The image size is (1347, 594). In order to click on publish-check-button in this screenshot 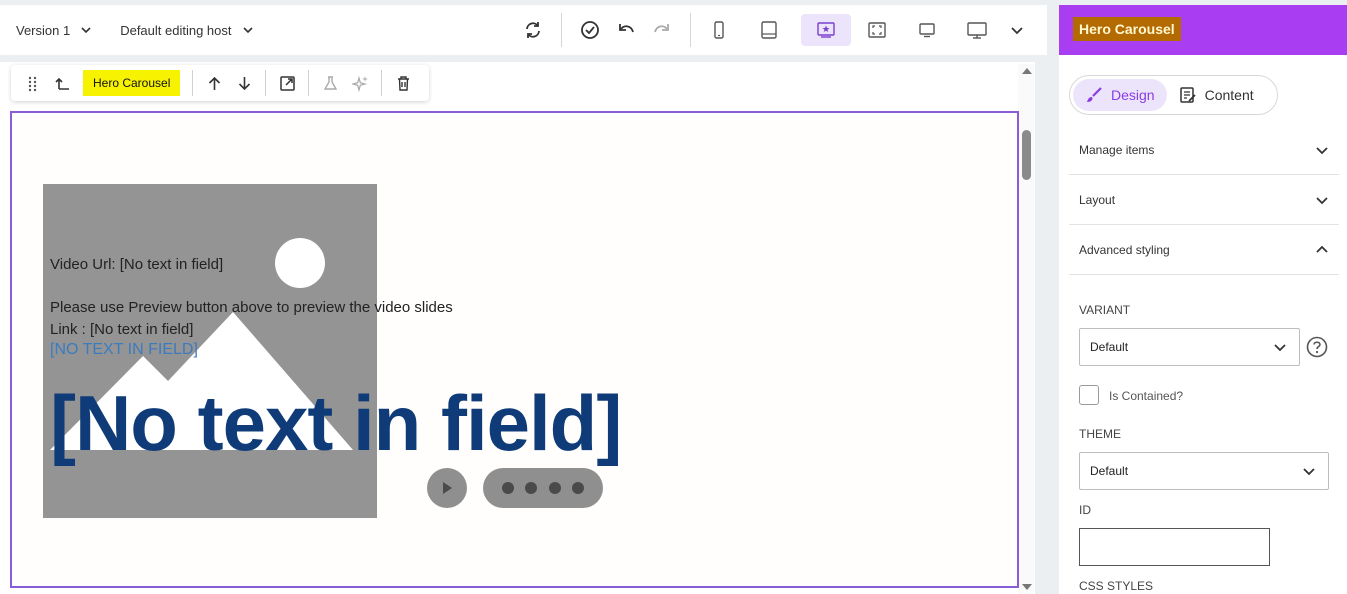, I will do `click(590, 30)`.